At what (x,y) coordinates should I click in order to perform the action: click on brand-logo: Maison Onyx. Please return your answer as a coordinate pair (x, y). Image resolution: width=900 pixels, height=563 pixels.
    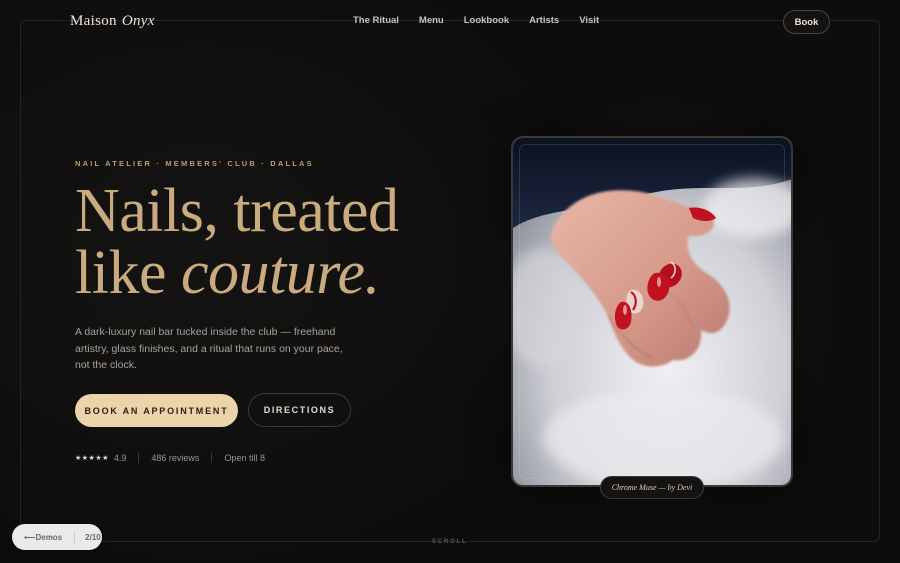
    Looking at the image, I should click on (112, 21).